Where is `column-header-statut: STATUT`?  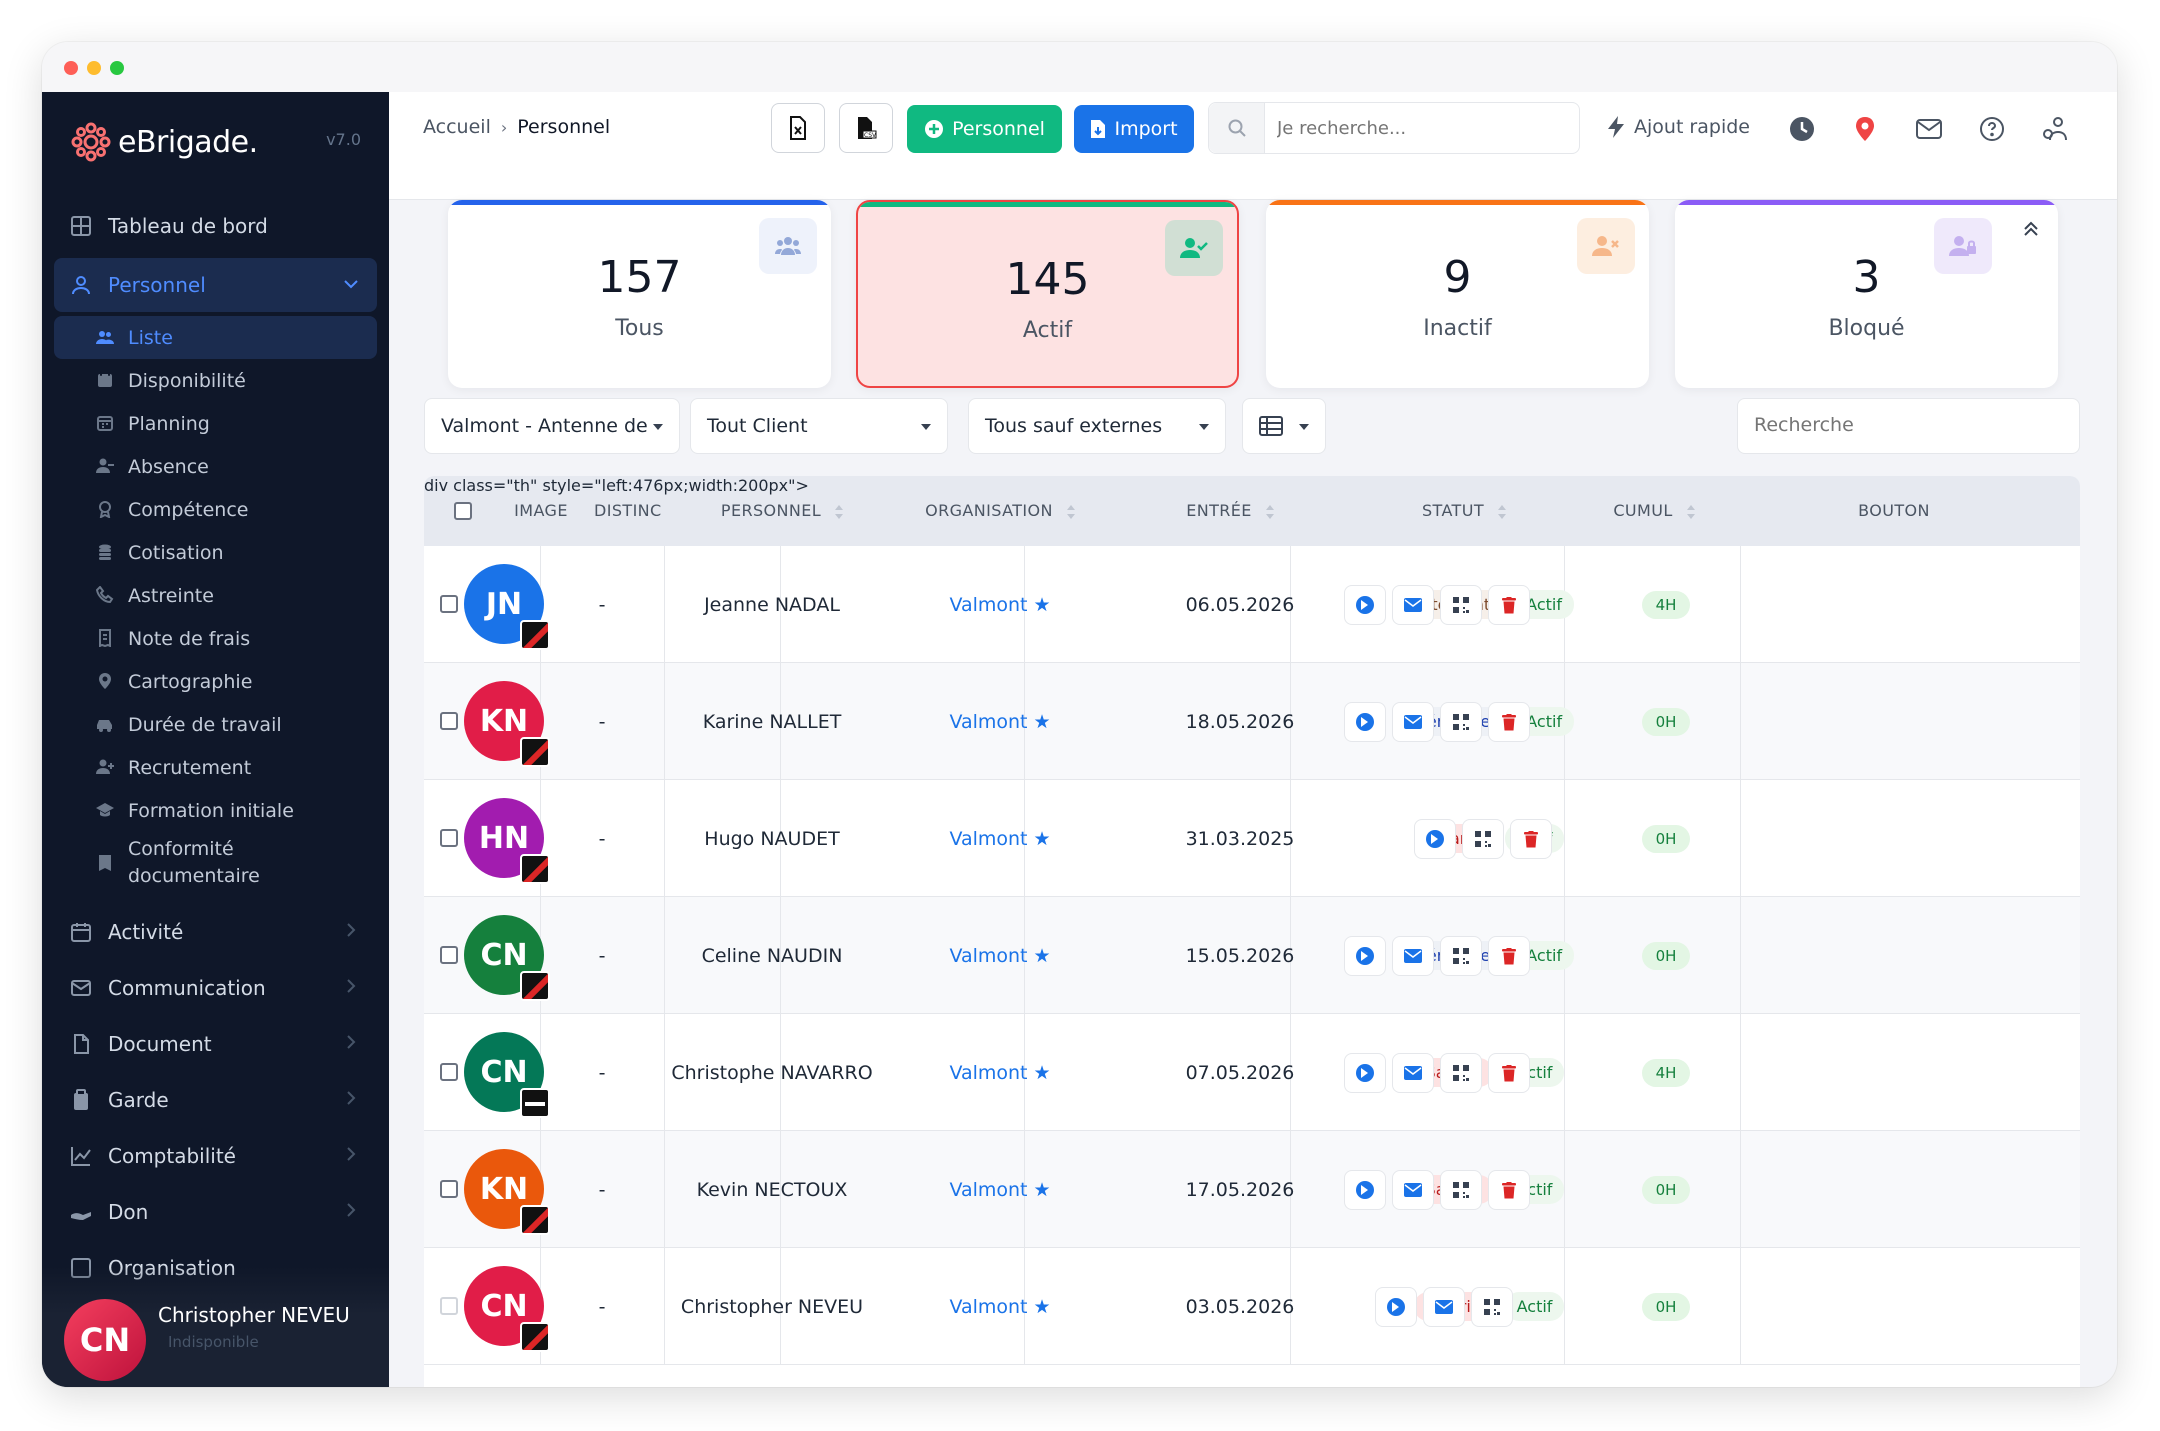 column-header-statut: STATUT is located at coordinates (1464, 511).